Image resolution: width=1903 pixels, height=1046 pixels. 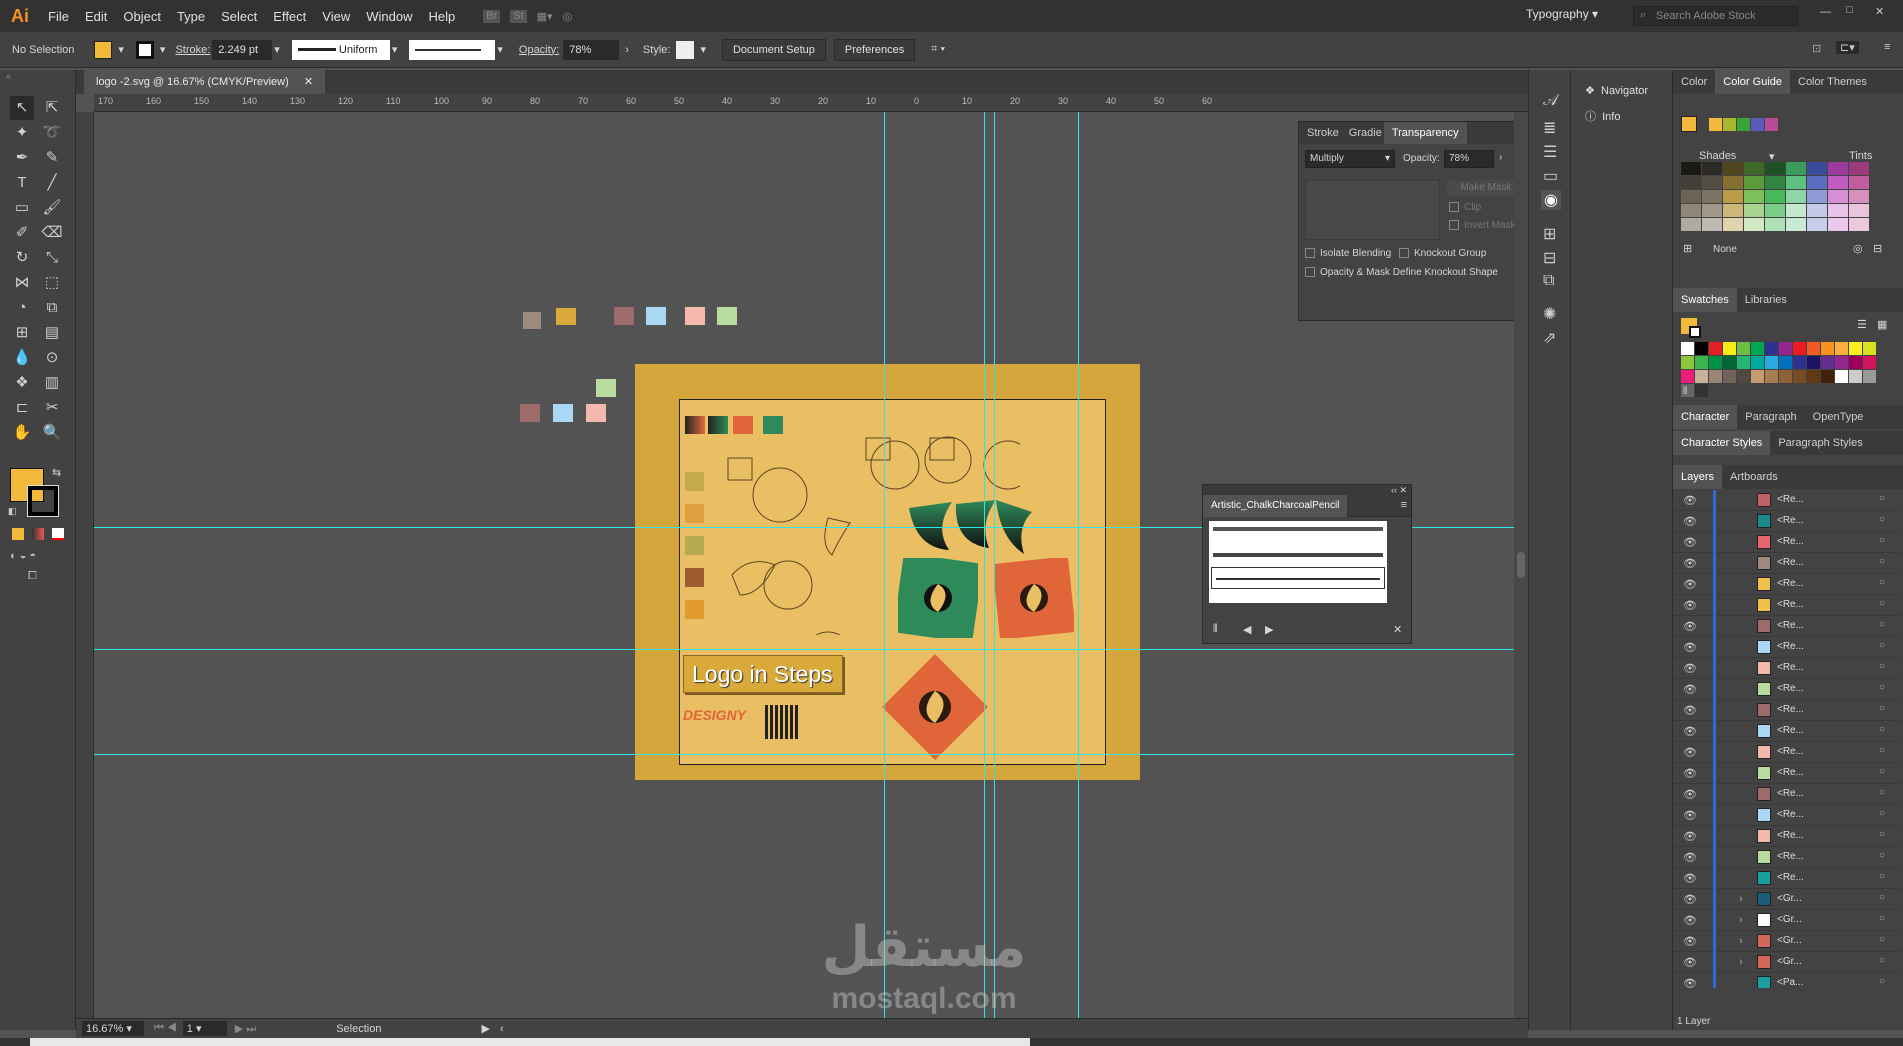 I want to click on brush-stroke-selected, so click(x=1298, y=578).